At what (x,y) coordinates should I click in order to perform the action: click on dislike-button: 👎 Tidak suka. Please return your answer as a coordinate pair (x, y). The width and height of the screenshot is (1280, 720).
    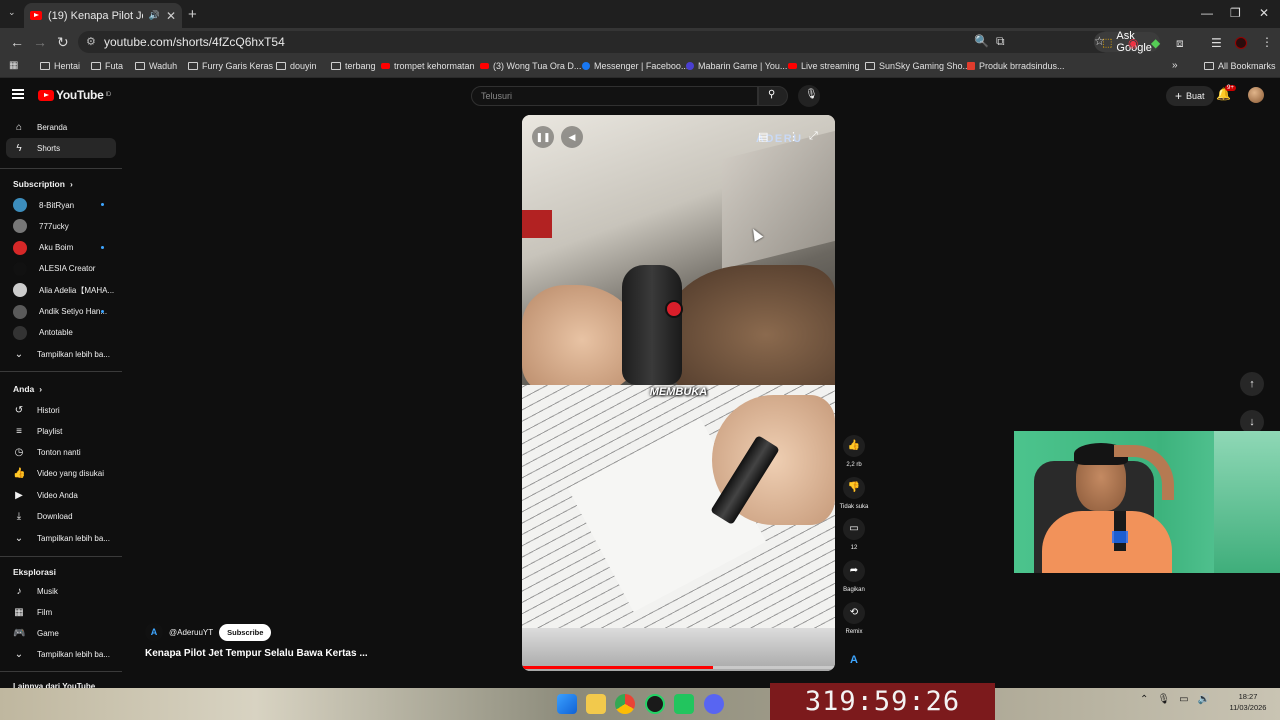
    Looking at the image, I should click on (854, 493).